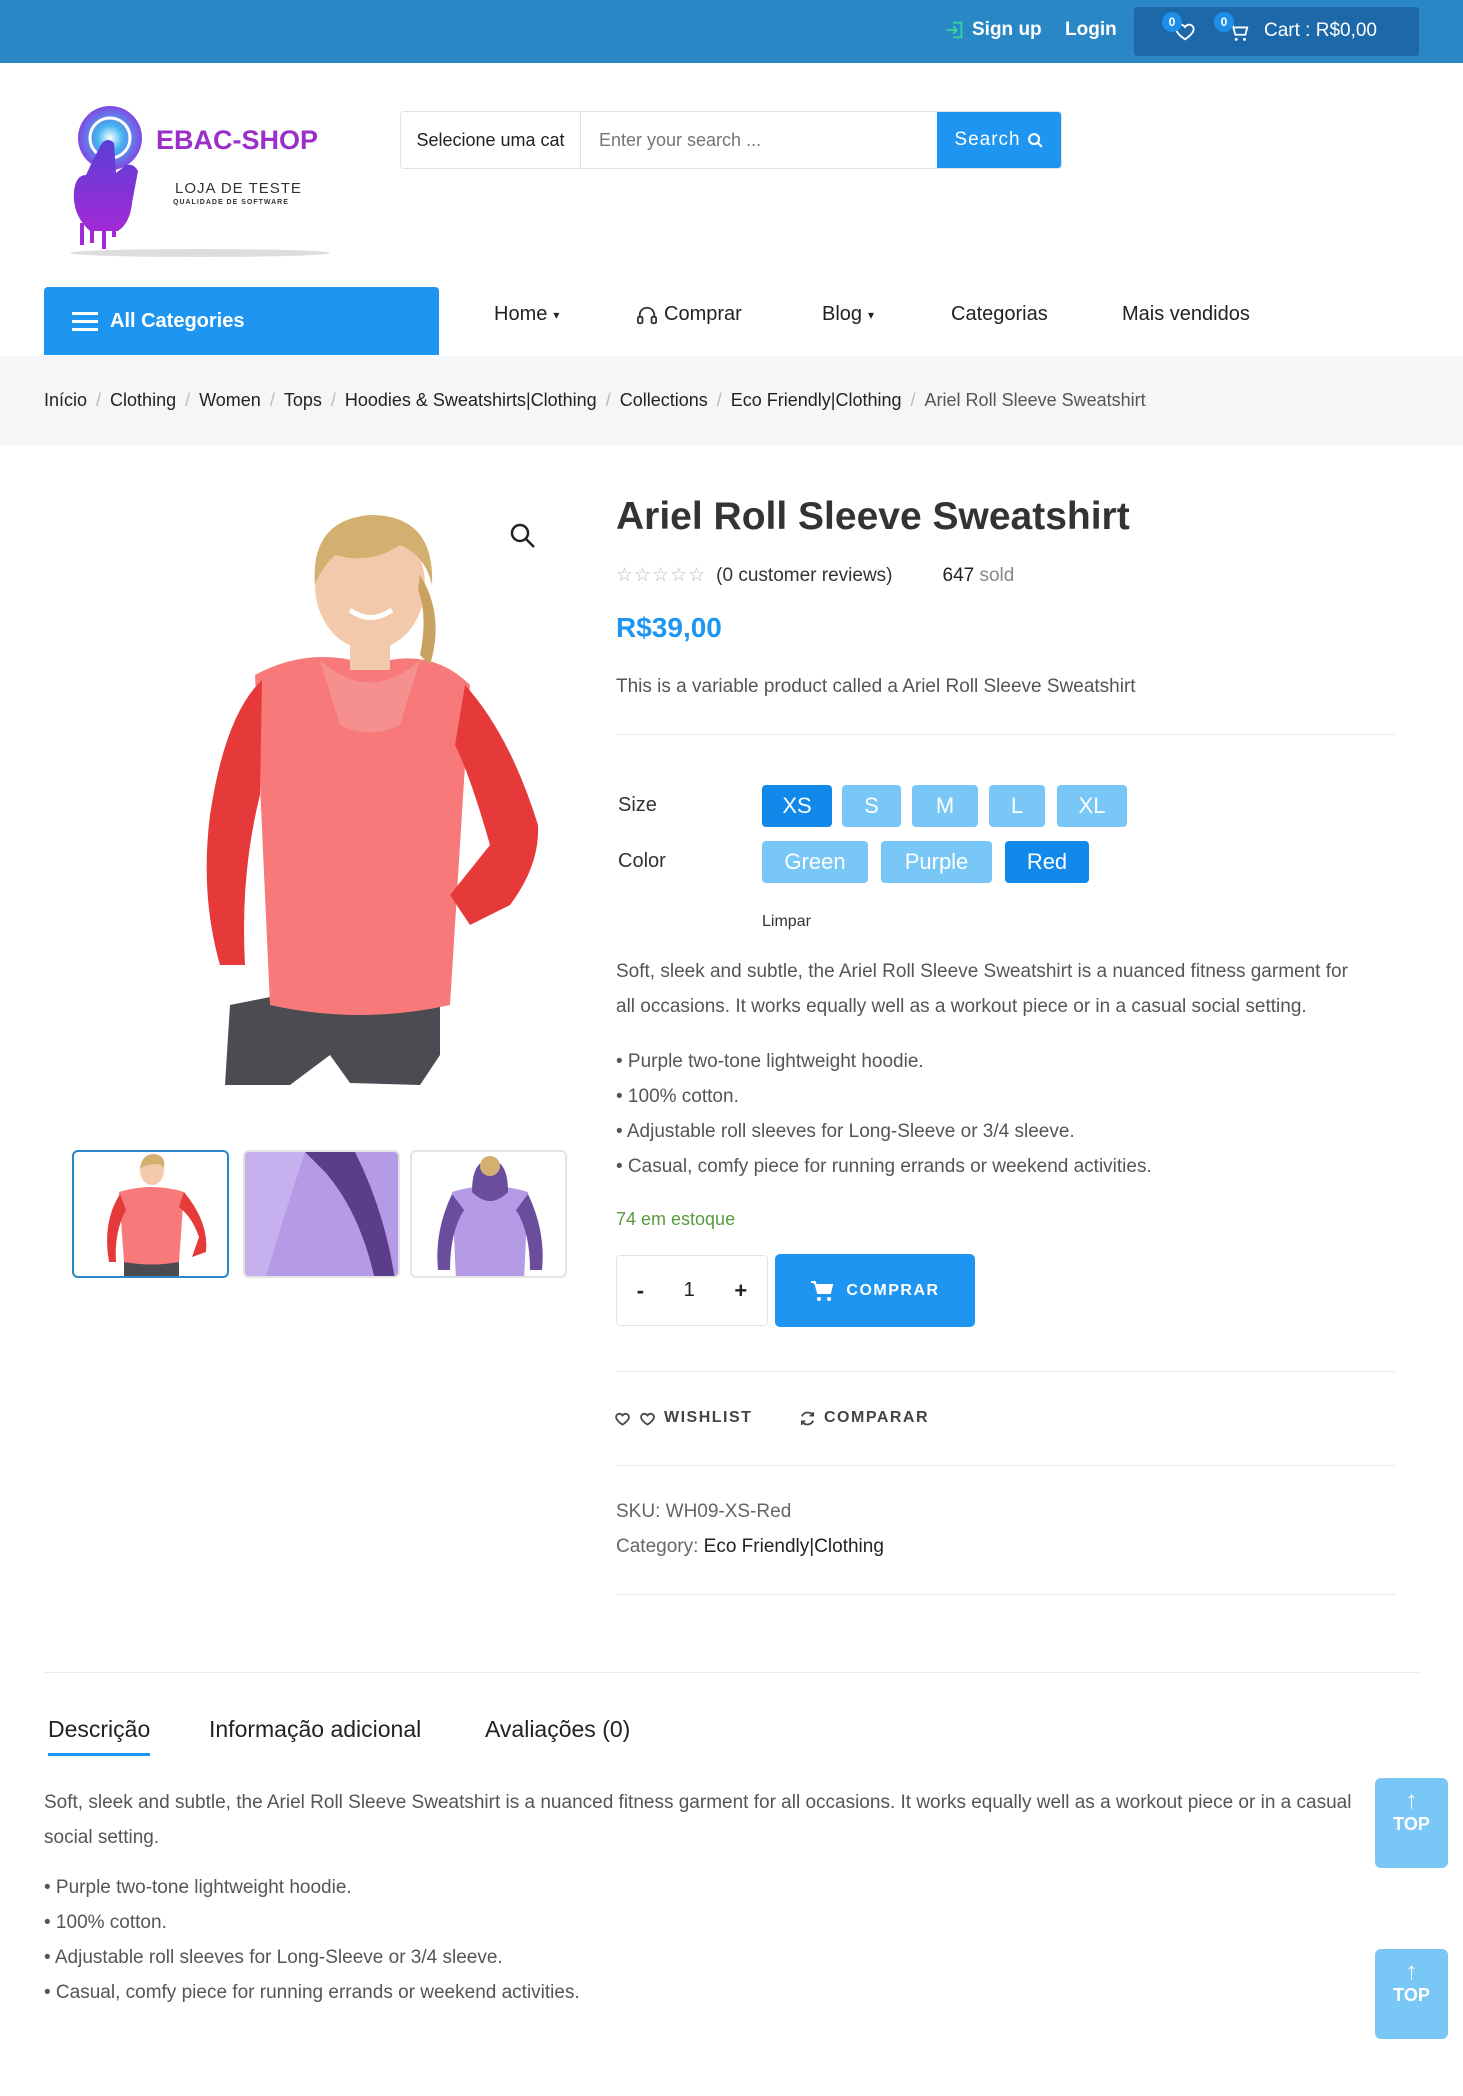  I want to click on compare-label: COMPARAR, so click(877, 1417).